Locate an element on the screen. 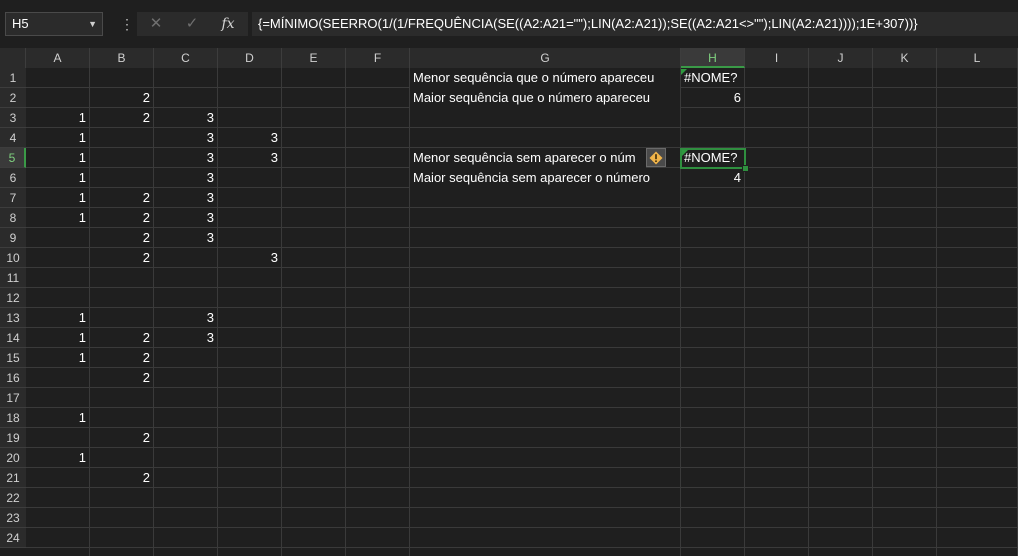 This screenshot has height=556, width=1018. more-options-icon: ⋮ is located at coordinates (127, 24).